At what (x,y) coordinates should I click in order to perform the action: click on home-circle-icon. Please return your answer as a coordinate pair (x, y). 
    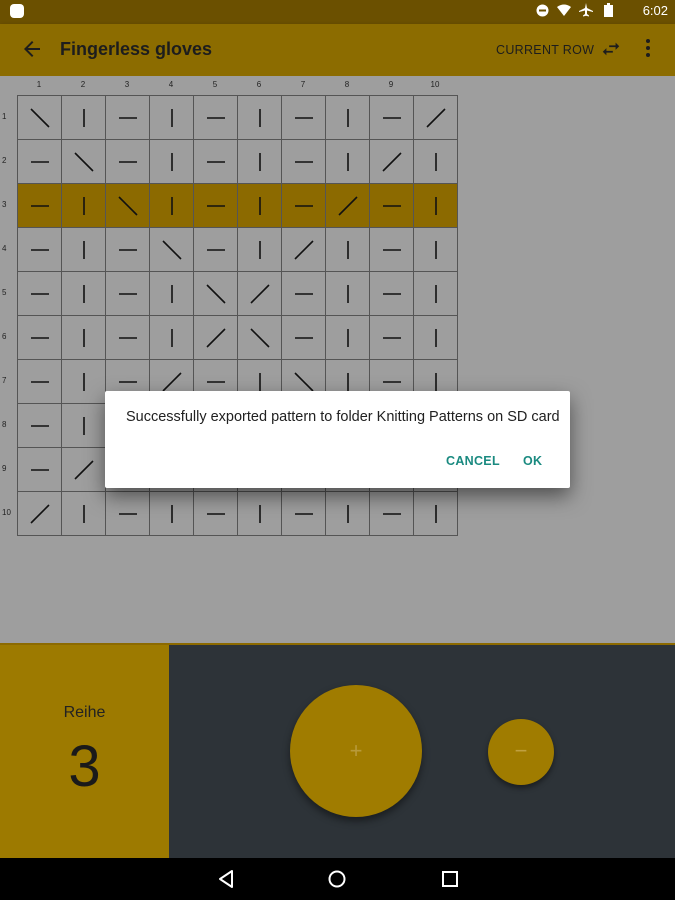
    Looking at the image, I should click on (337, 879).